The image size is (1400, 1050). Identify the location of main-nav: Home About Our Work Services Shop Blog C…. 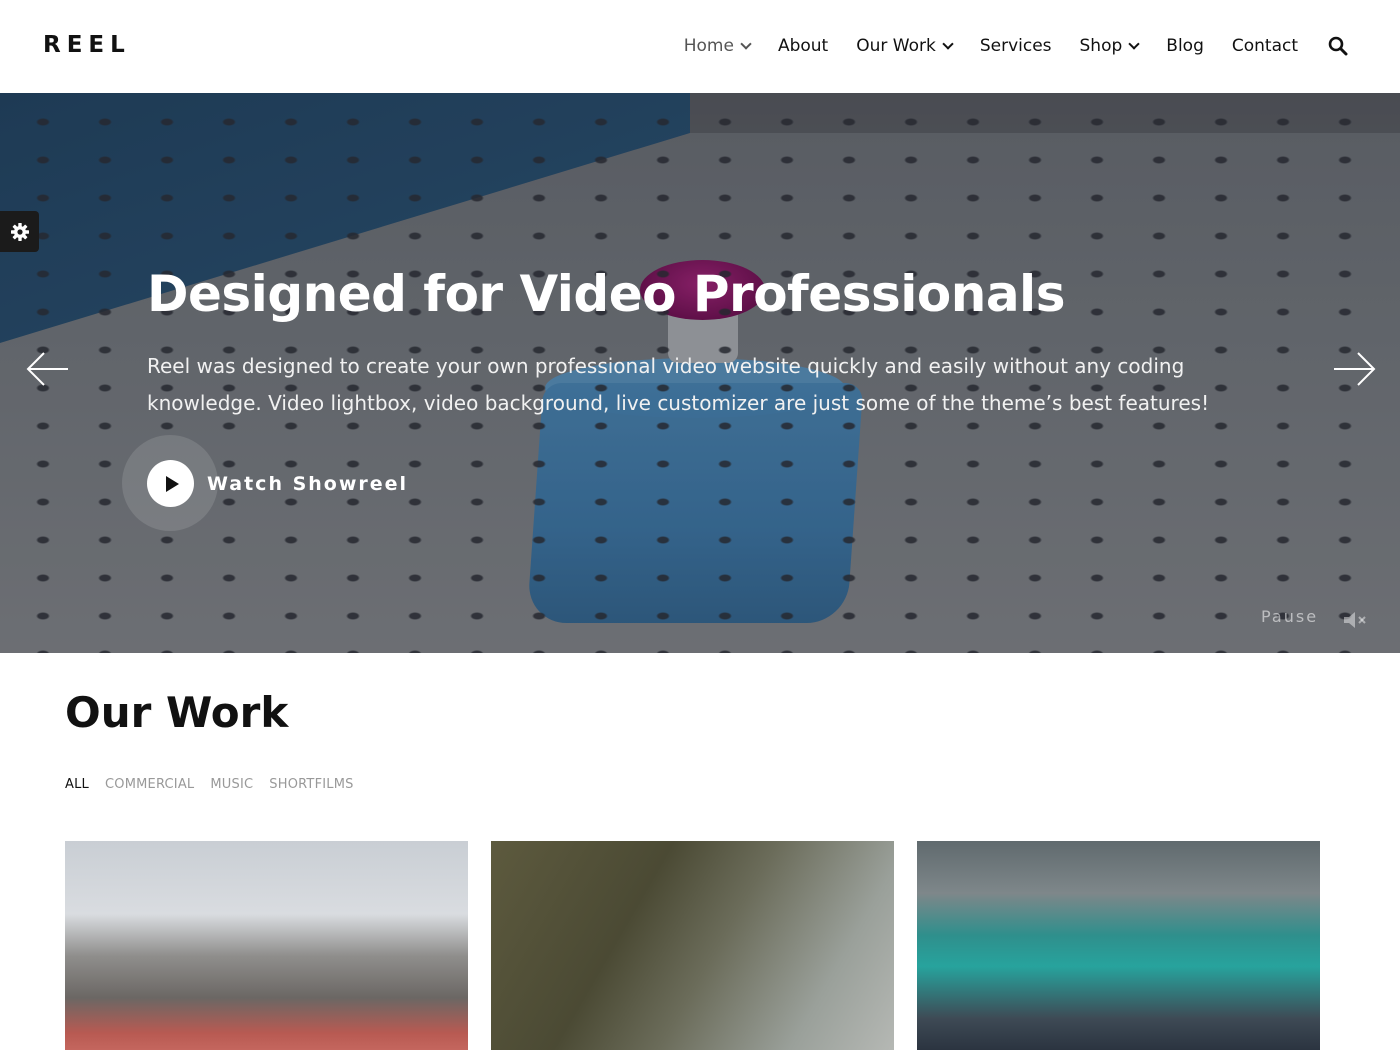
(1016, 46).